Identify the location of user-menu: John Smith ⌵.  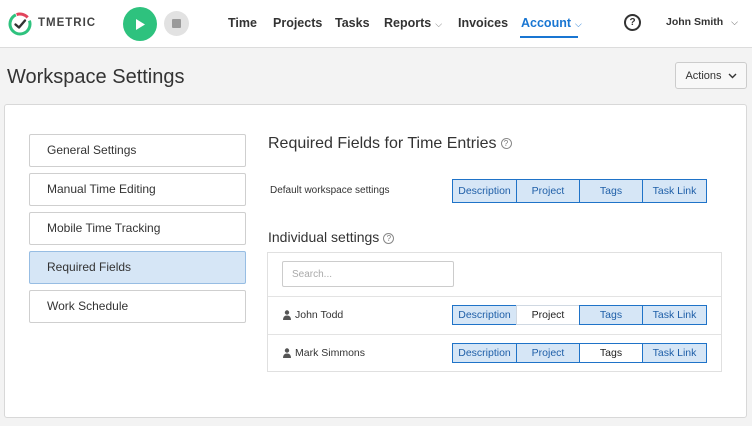
(702, 22).